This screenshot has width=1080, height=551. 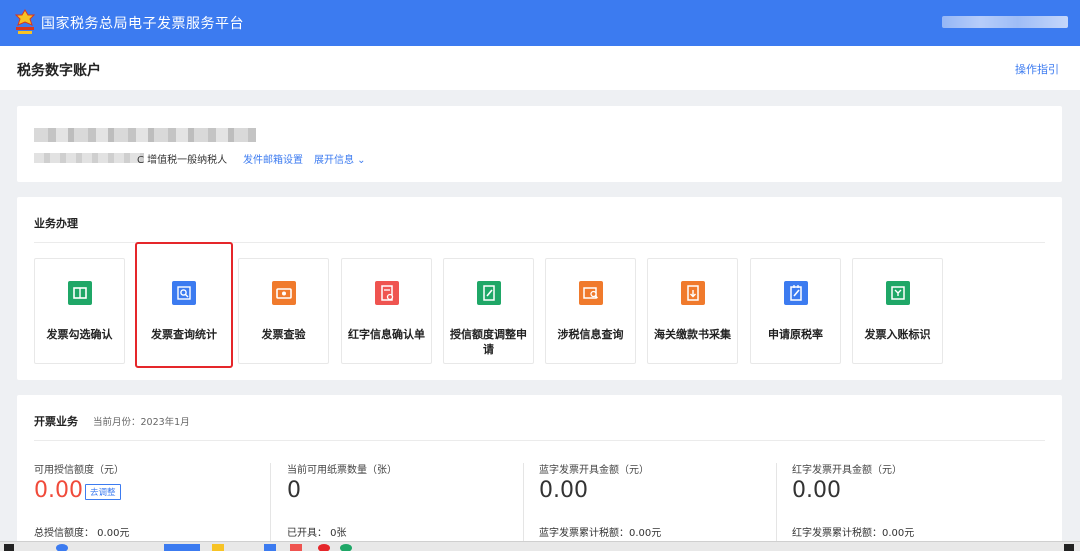 I want to click on expand-info-link: 展开信息 ⌄, so click(x=340, y=158).